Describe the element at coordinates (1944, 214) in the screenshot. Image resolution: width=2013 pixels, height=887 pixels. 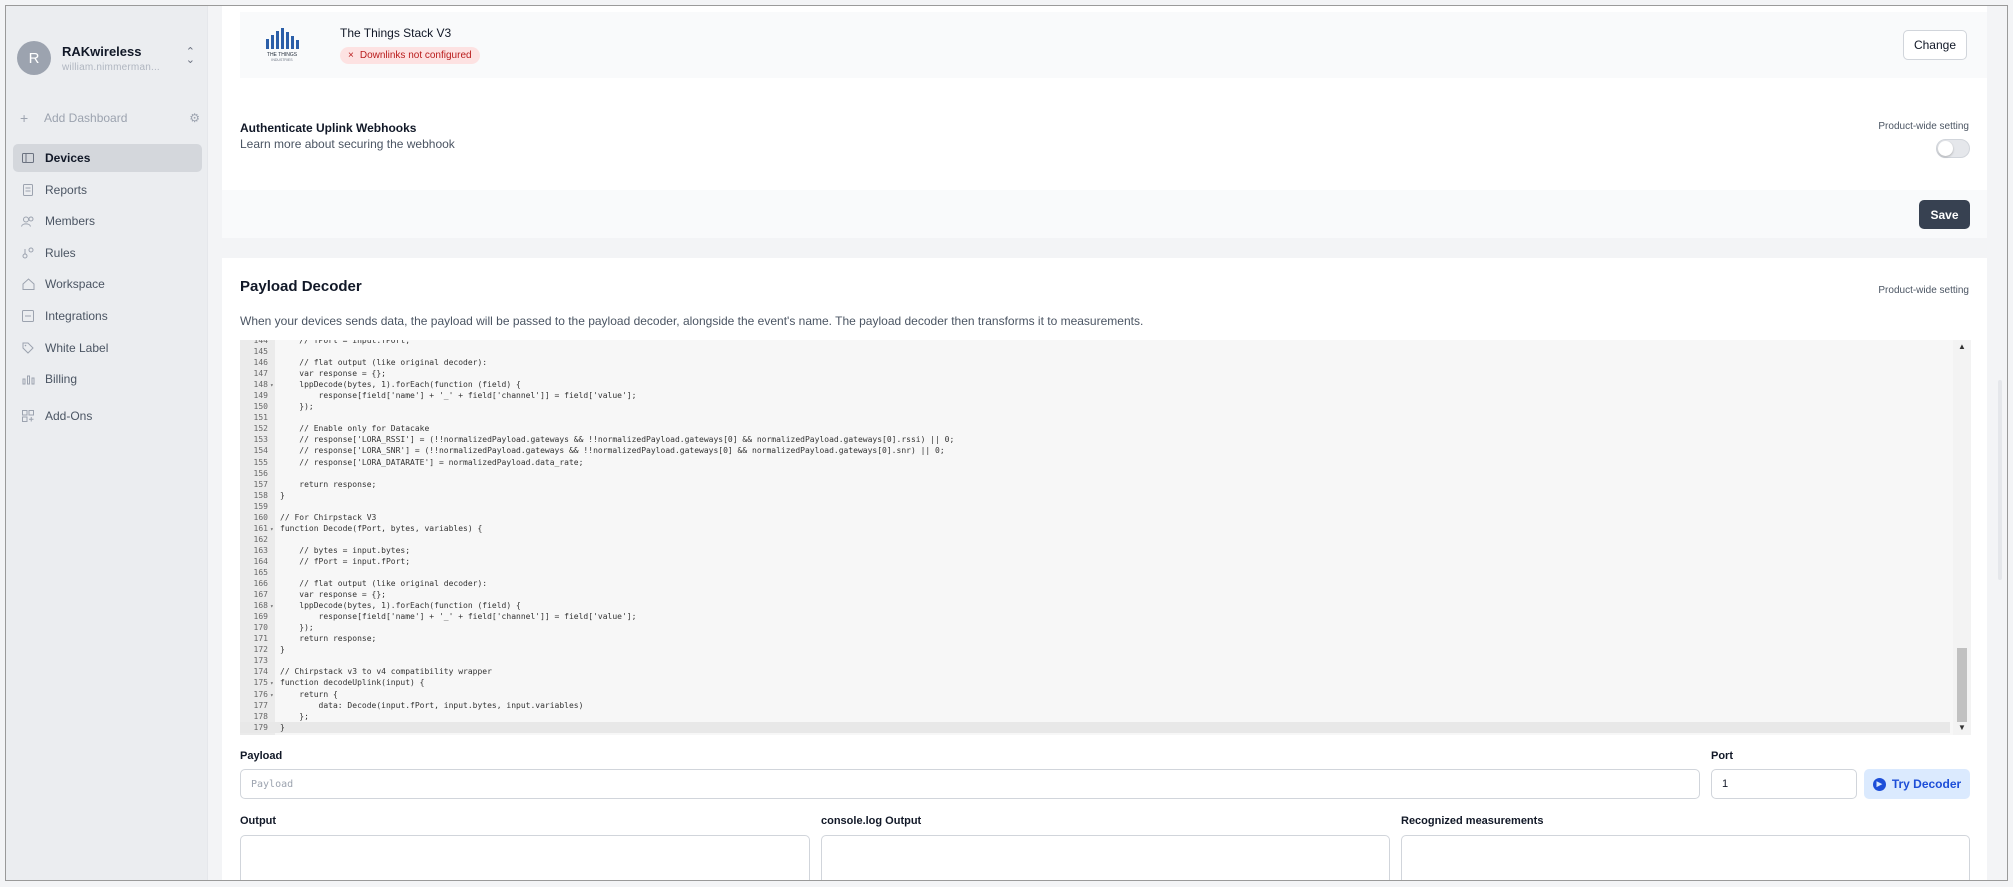
I see `save-button: Save` at that location.